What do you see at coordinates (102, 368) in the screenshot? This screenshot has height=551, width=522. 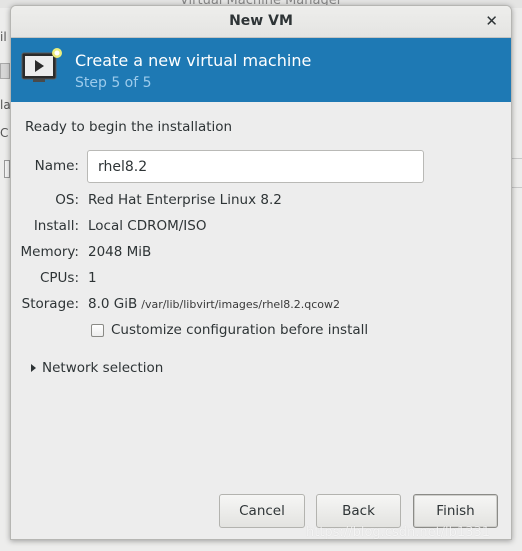 I see `network-selection-label: Network selection` at bounding box center [102, 368].